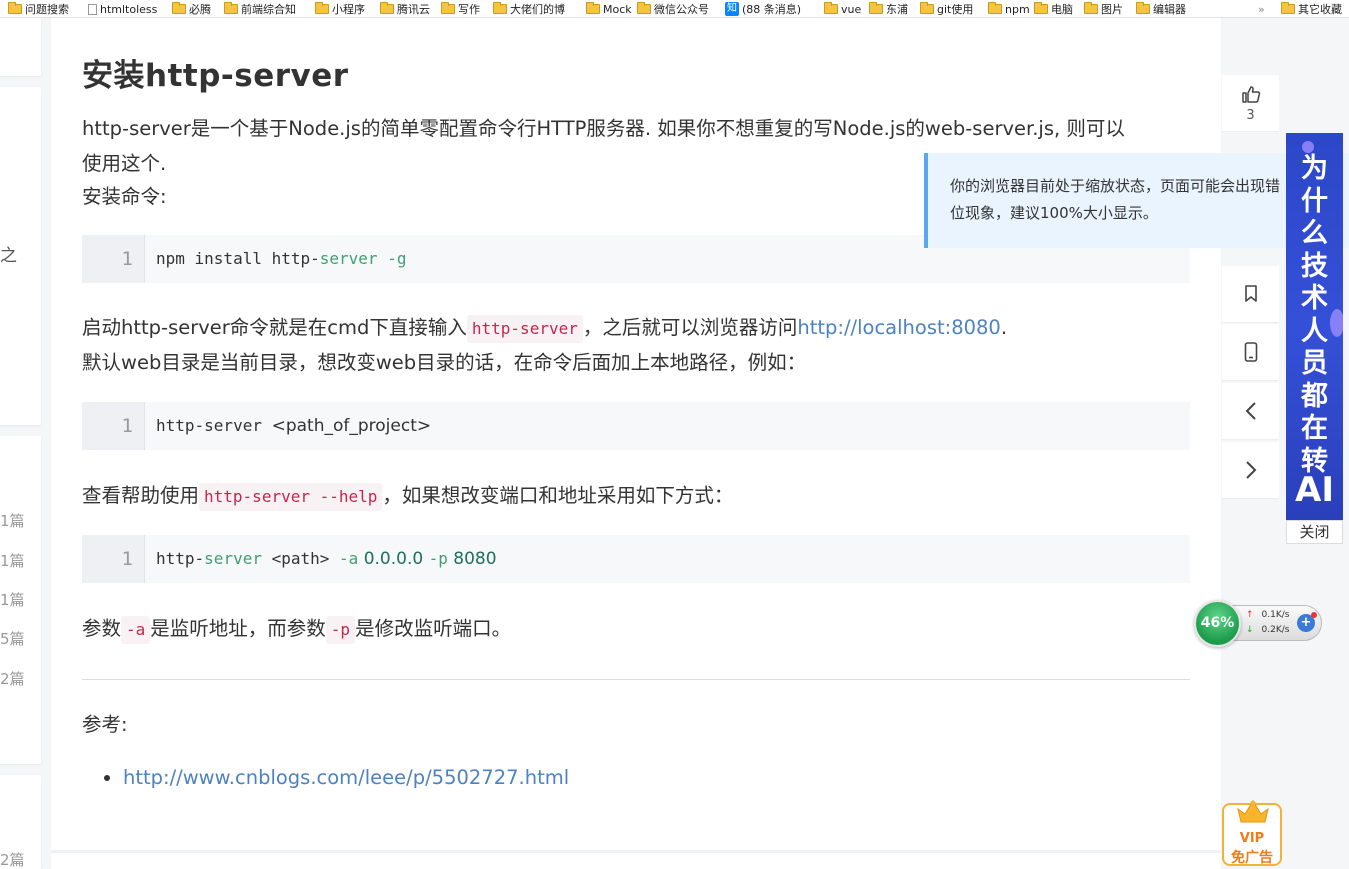 This screenshot has width=1349, height=869. What do you see at coordinates (1258, 623) in the screenshot?
I see `network-speed-widget: 46% ↑ 0.1K/s ↓ 0.2K/s +` at bounding box center [1258, 623].